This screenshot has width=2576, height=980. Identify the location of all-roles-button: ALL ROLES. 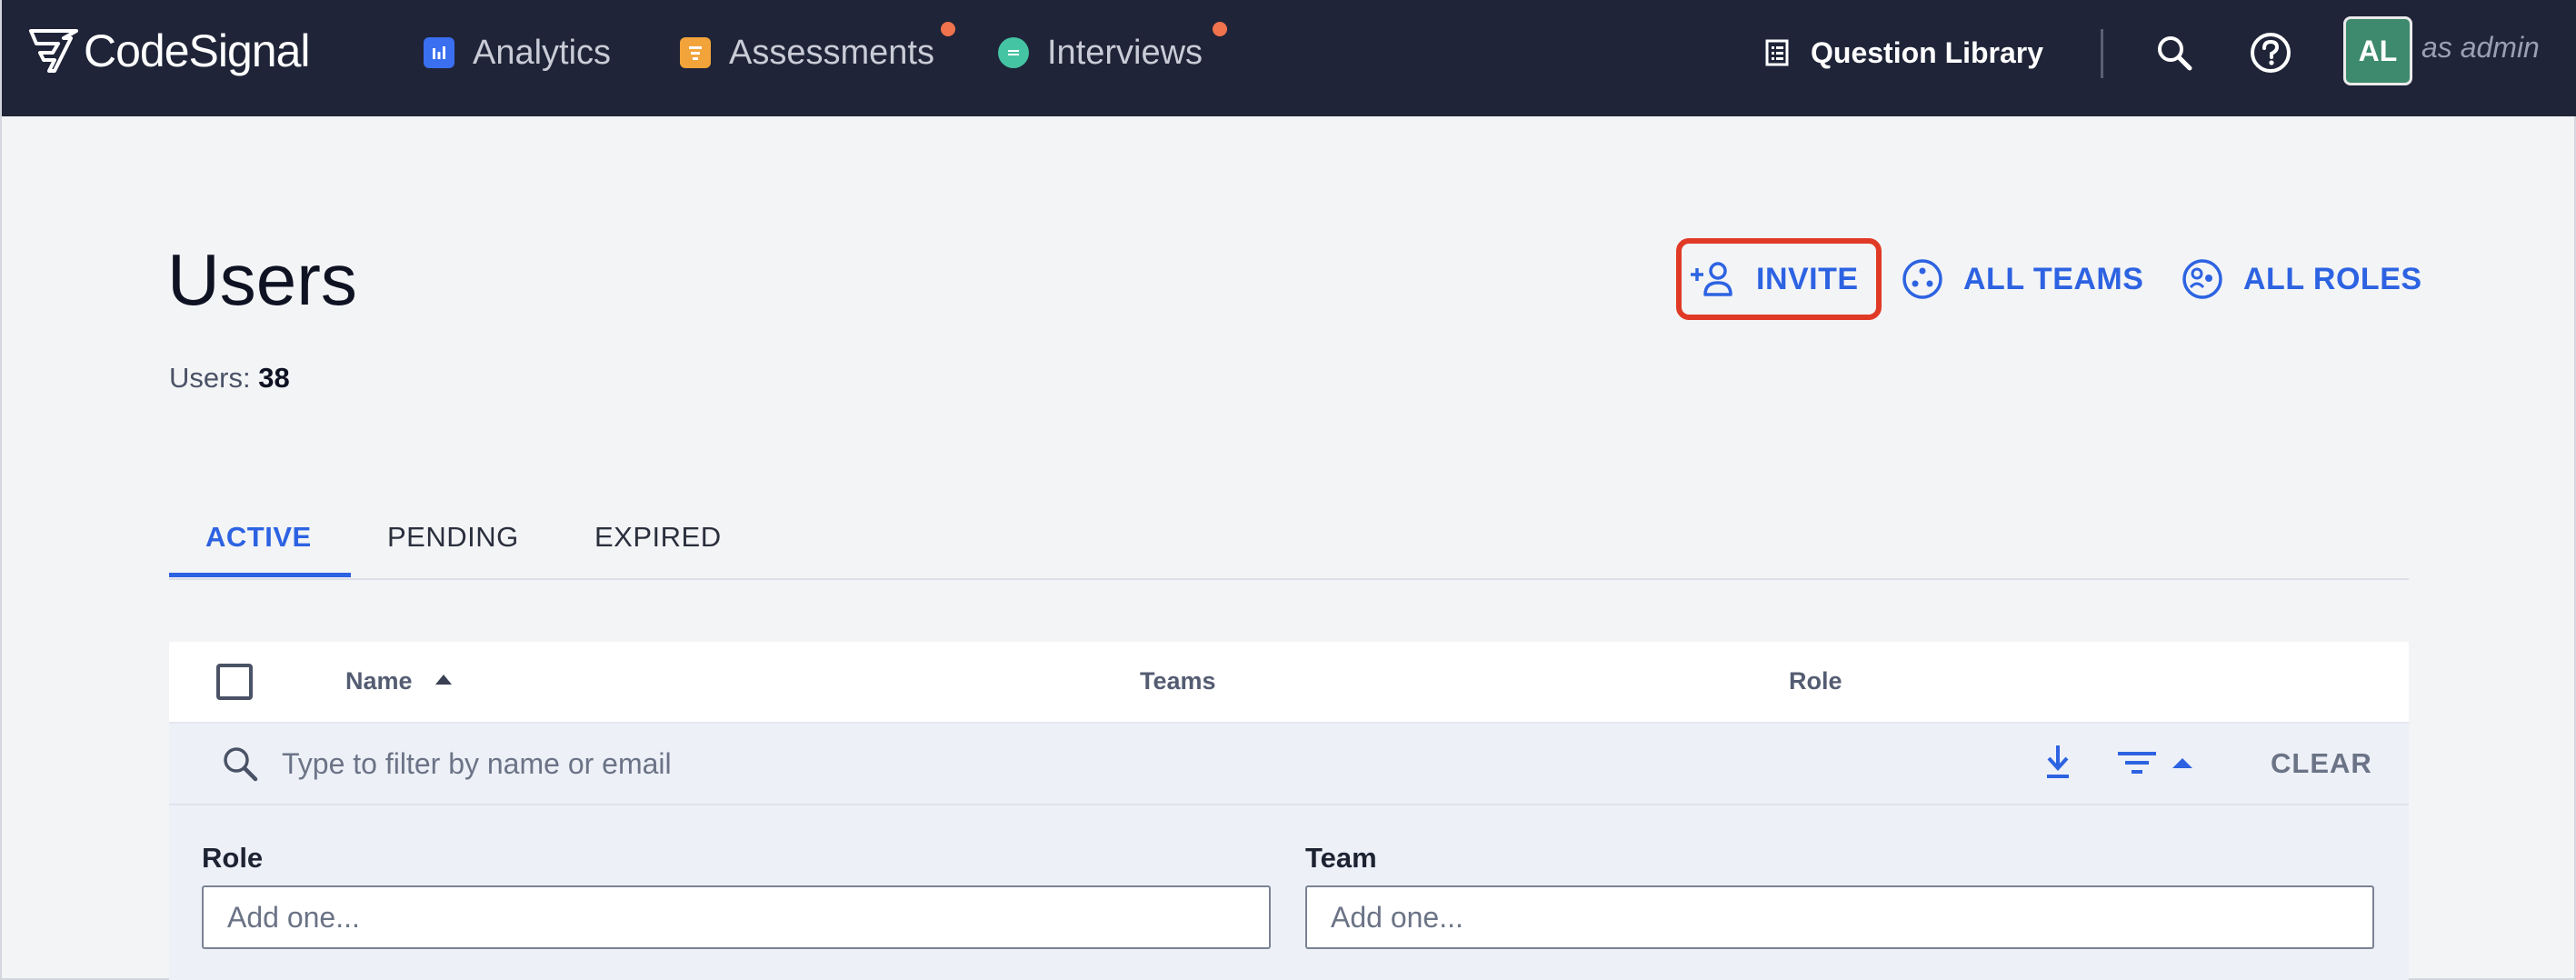
(2302, 279).